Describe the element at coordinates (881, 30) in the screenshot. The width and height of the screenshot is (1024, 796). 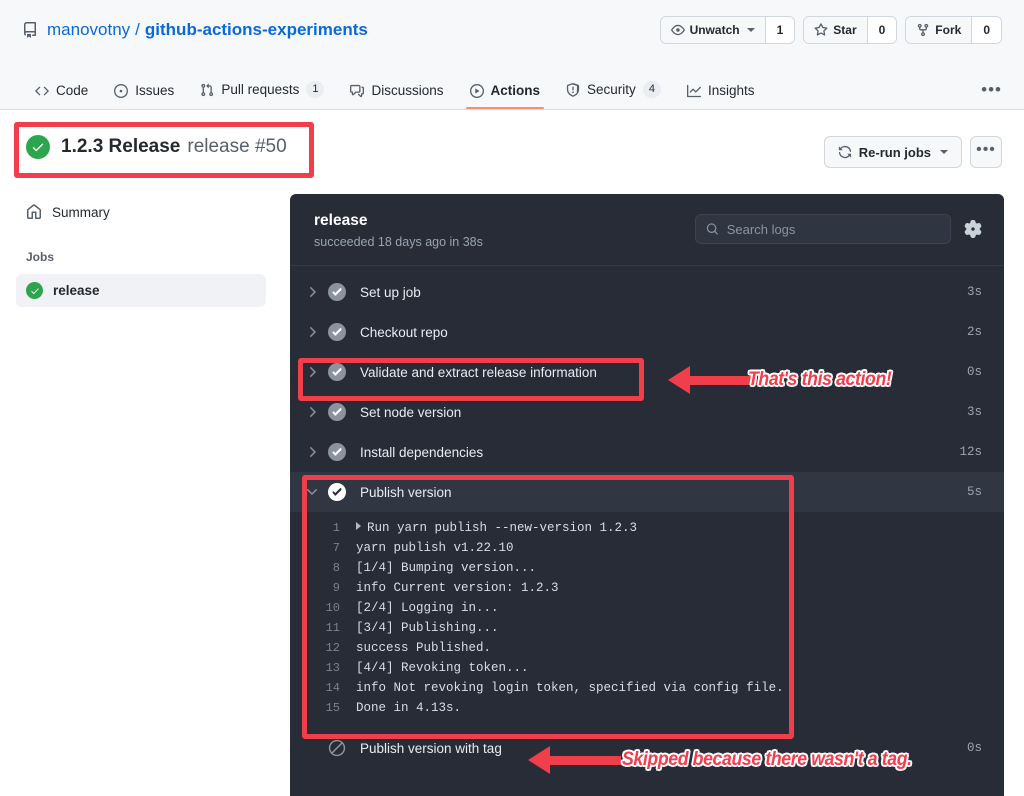
I see `star-count: 0` at that location.